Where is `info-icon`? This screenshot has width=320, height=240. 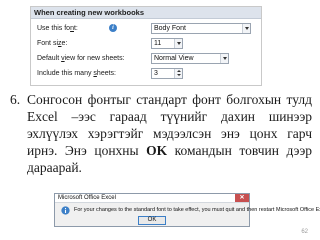
info-icon is located at coordinates (65, 210).